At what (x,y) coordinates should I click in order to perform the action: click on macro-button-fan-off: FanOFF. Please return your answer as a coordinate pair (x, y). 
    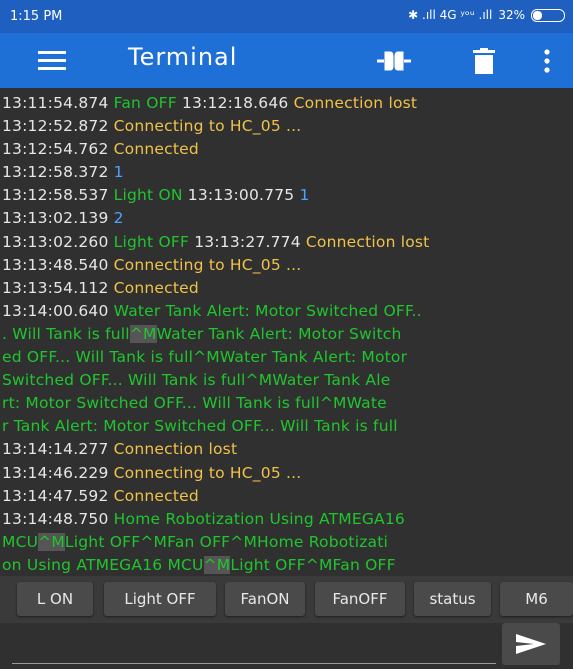
    Looking at the image, I should click on (360, 599).